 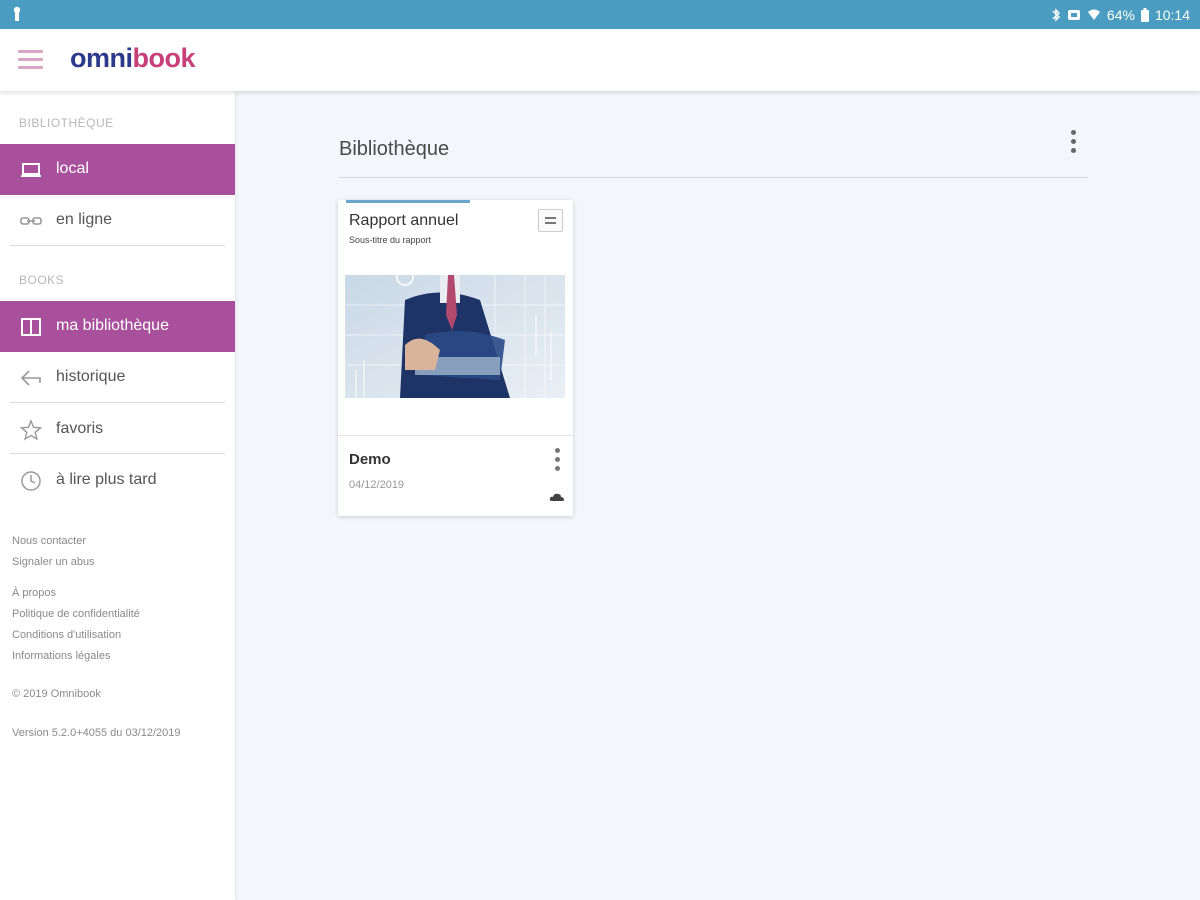 I want to click on sidebar-item-favoris: favoris, so click(x=117, y=429).